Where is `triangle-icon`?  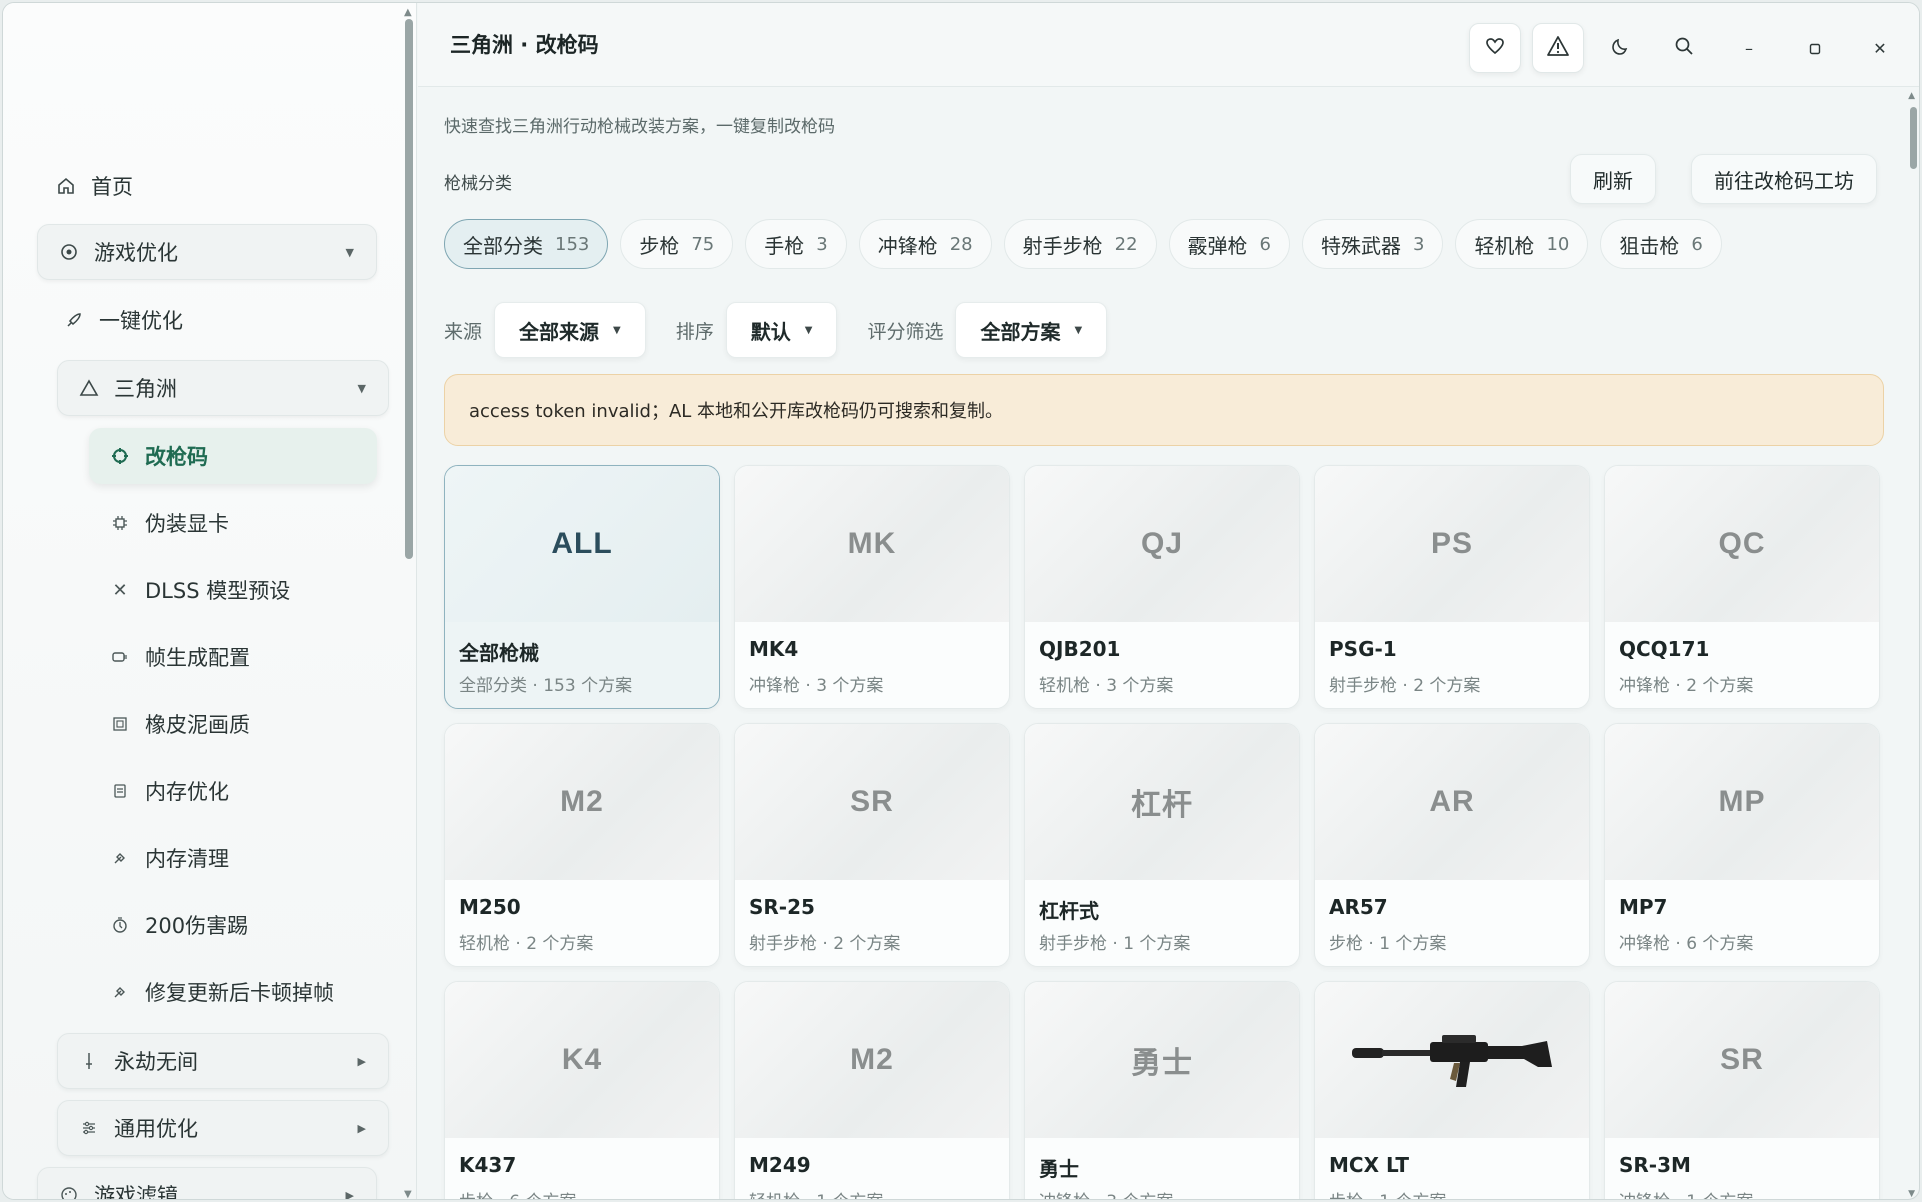
triangle-icon is located at coordinates (89, 388).